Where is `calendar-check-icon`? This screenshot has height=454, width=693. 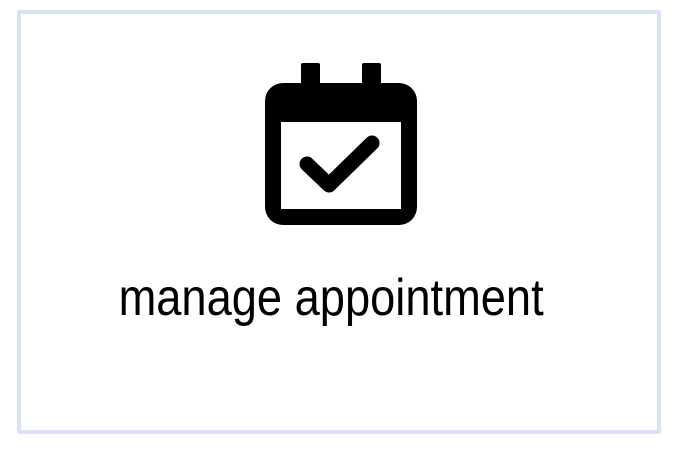 calendar-check-icon is located at coordinates (341, 144).